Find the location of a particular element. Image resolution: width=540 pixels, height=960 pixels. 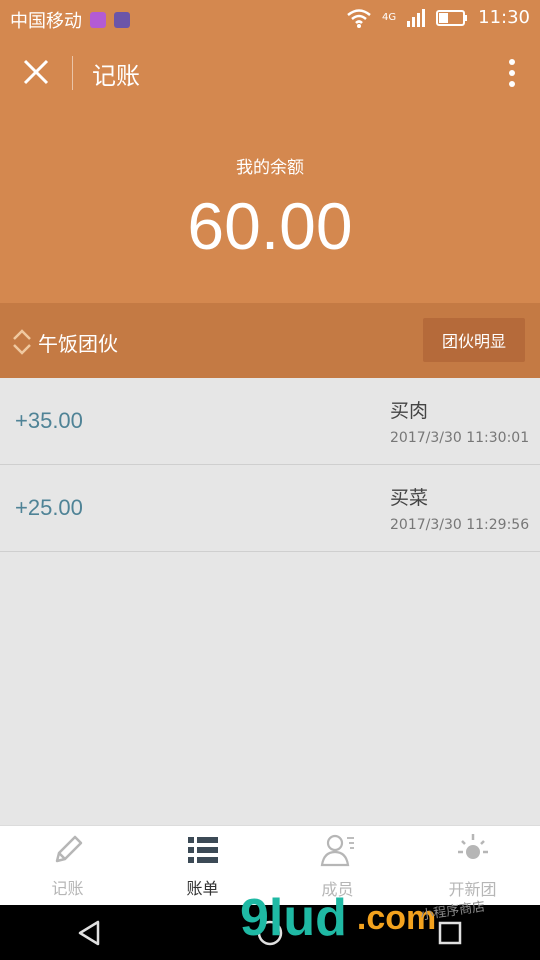

transaction-amount: +35.00 is located at coordinates (49, 420).